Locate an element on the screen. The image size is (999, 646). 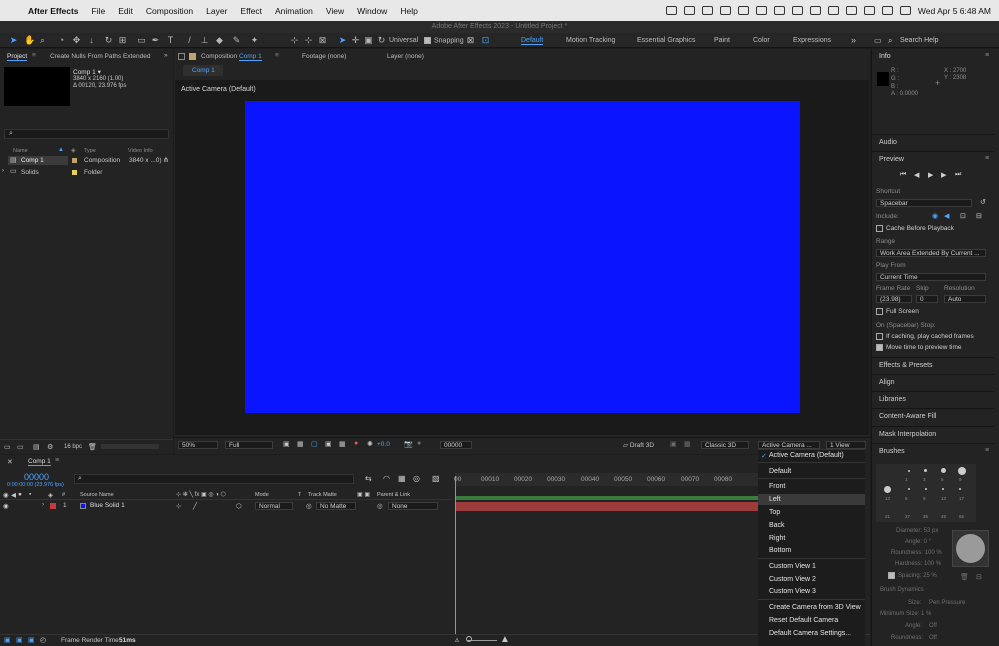
video-switch-icon: ◉ is located at coordinates (6, 495).